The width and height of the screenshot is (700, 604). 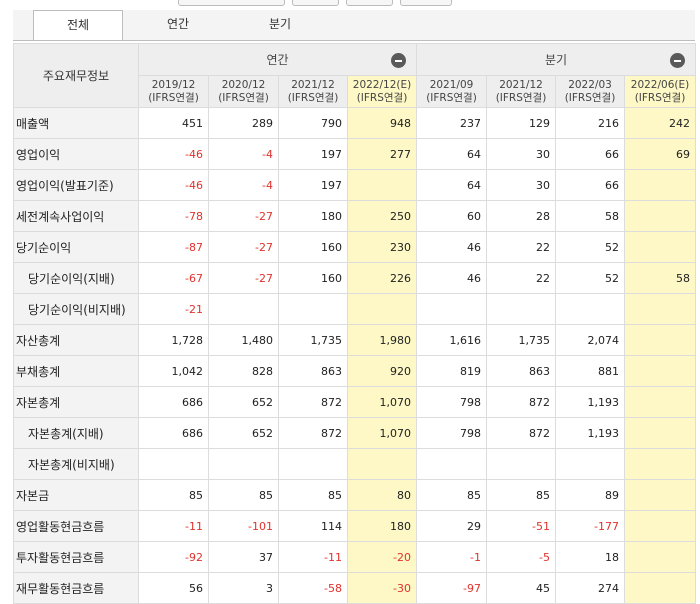 What do you see at coordinates (677, 60) in the screenshot?
I see `collapse-quarterly-icon` at bounding box center [677, 60].